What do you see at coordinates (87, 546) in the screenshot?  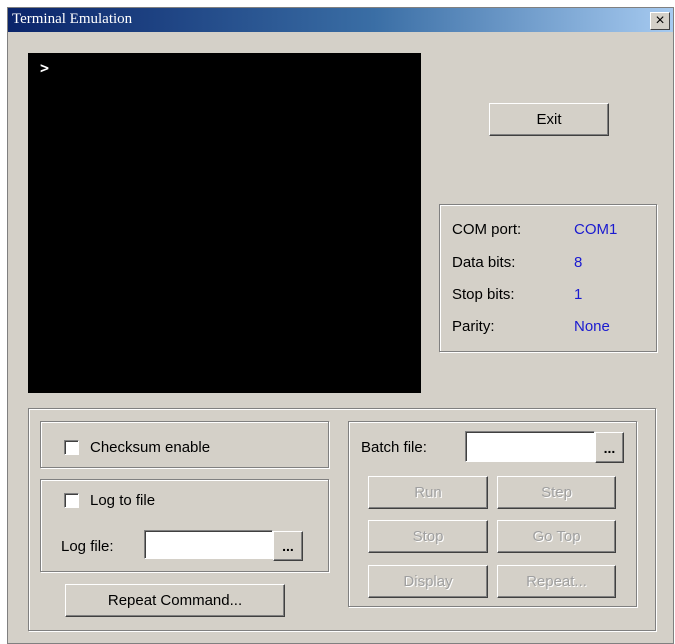 I see `log-file-label: Log file:` at bounding box center [87, 546].